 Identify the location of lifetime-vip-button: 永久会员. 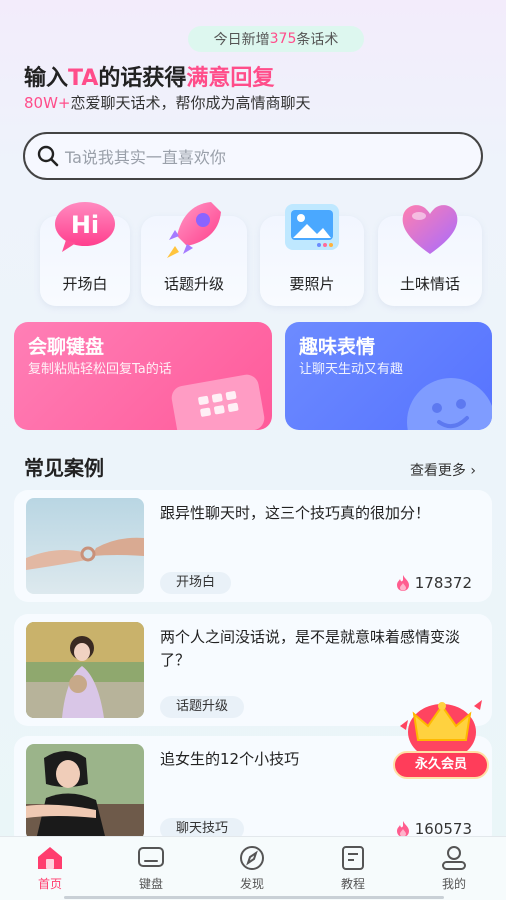
(438, 741).